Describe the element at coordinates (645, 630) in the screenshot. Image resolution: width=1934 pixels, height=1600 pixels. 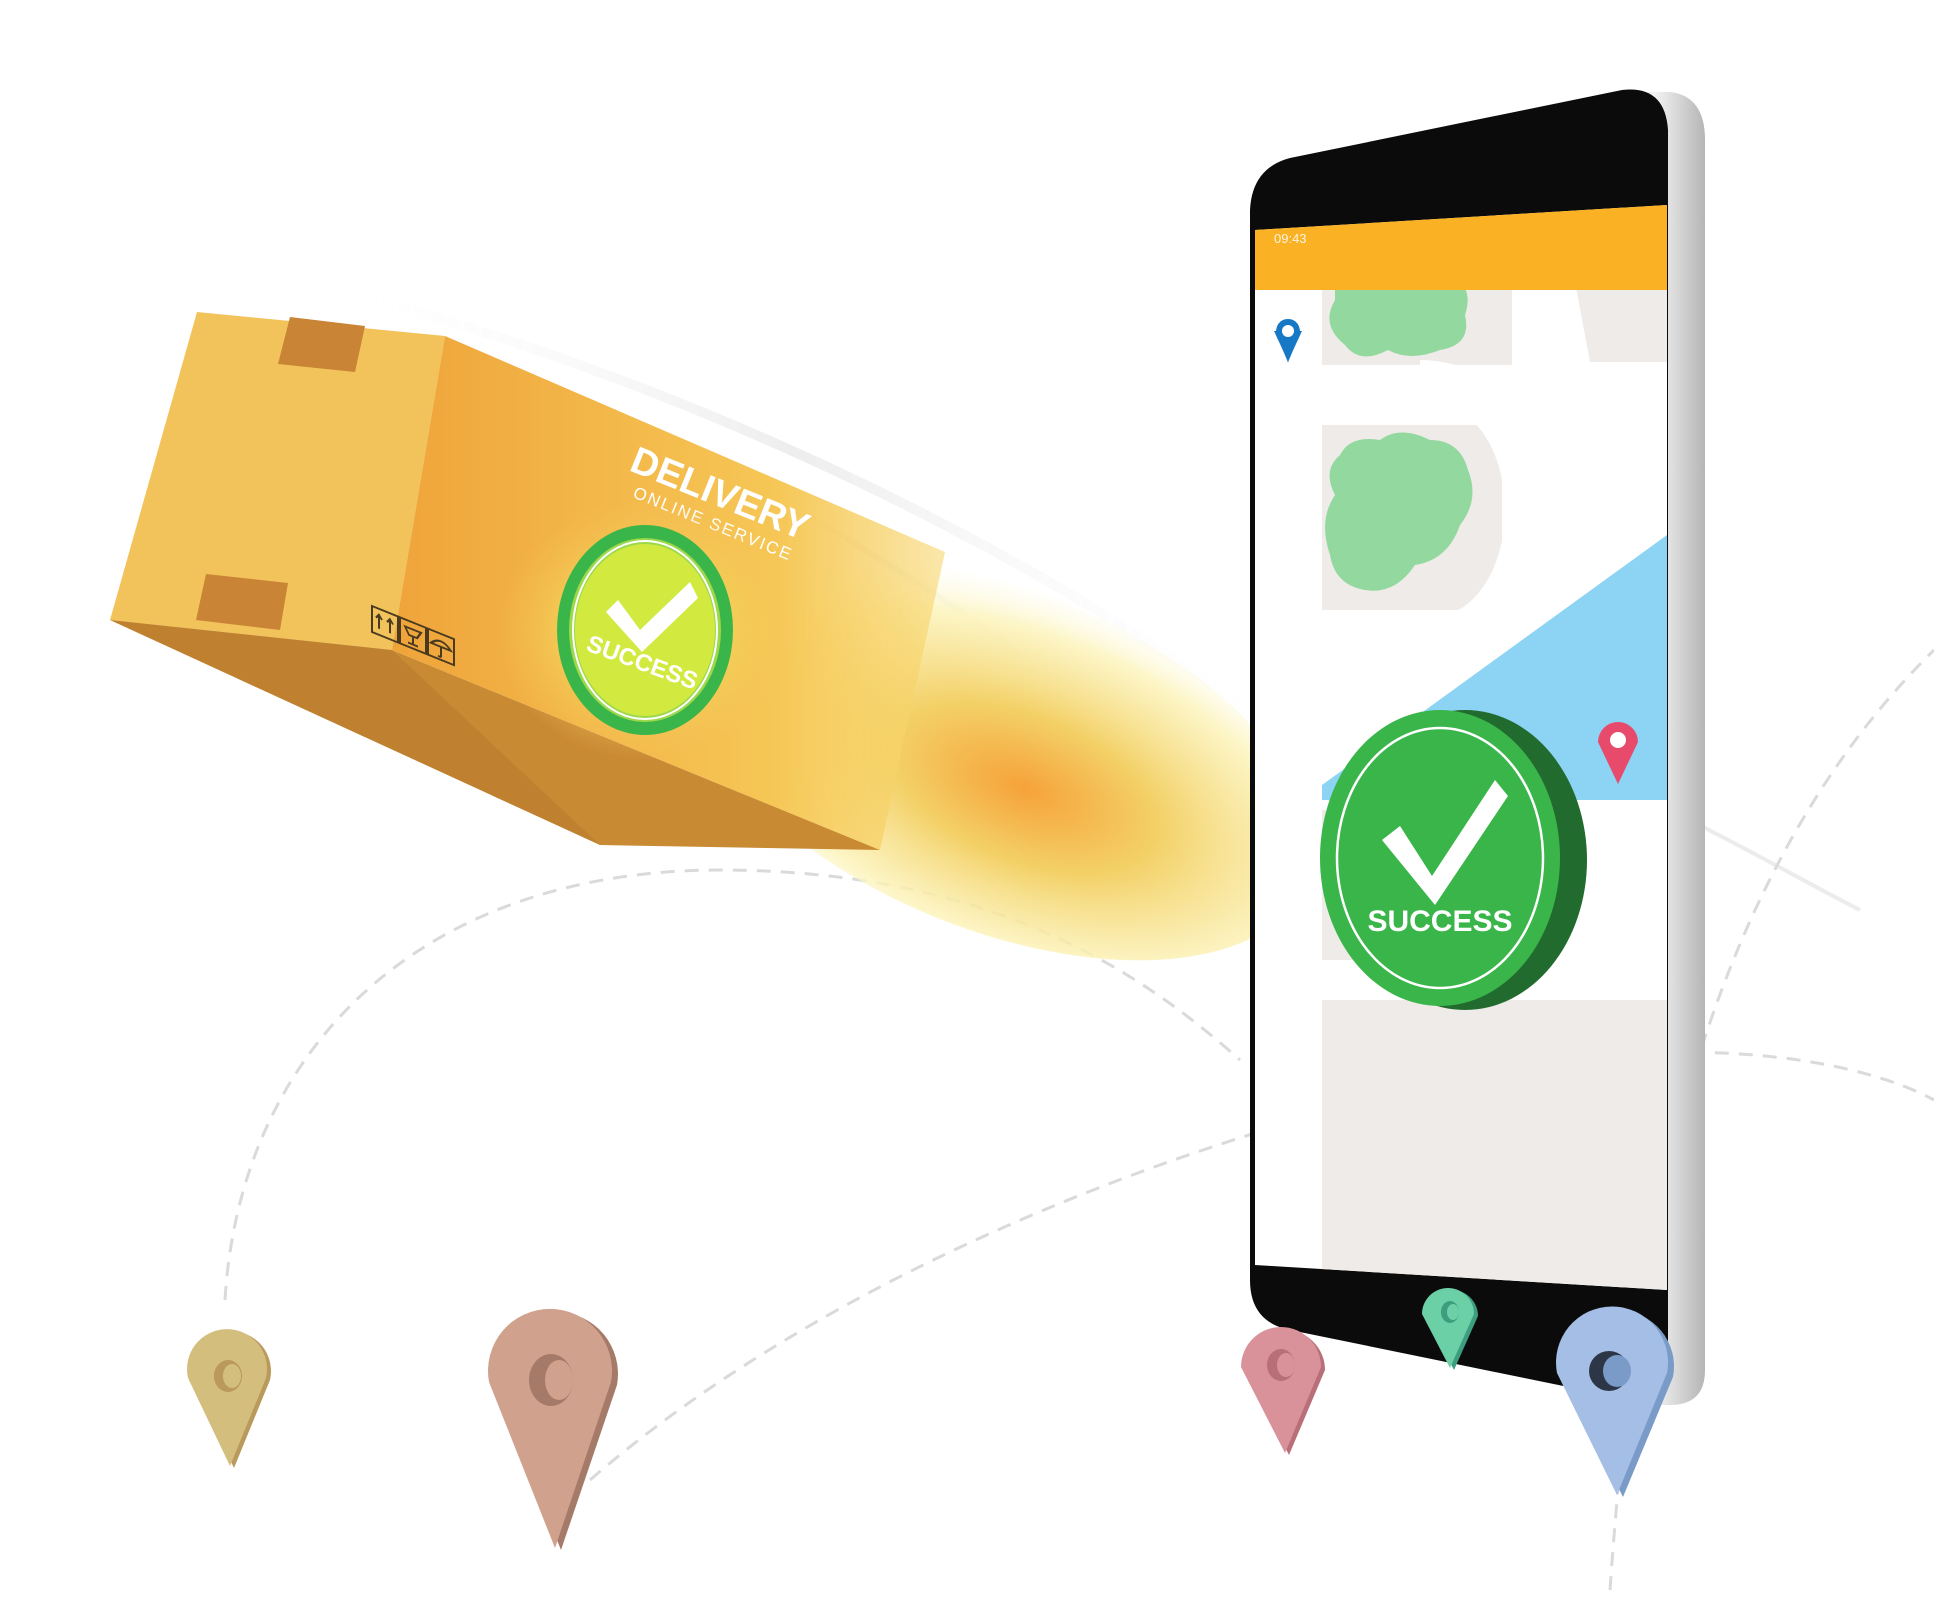
I see `package-success-badge: SUCCESS` at that location.